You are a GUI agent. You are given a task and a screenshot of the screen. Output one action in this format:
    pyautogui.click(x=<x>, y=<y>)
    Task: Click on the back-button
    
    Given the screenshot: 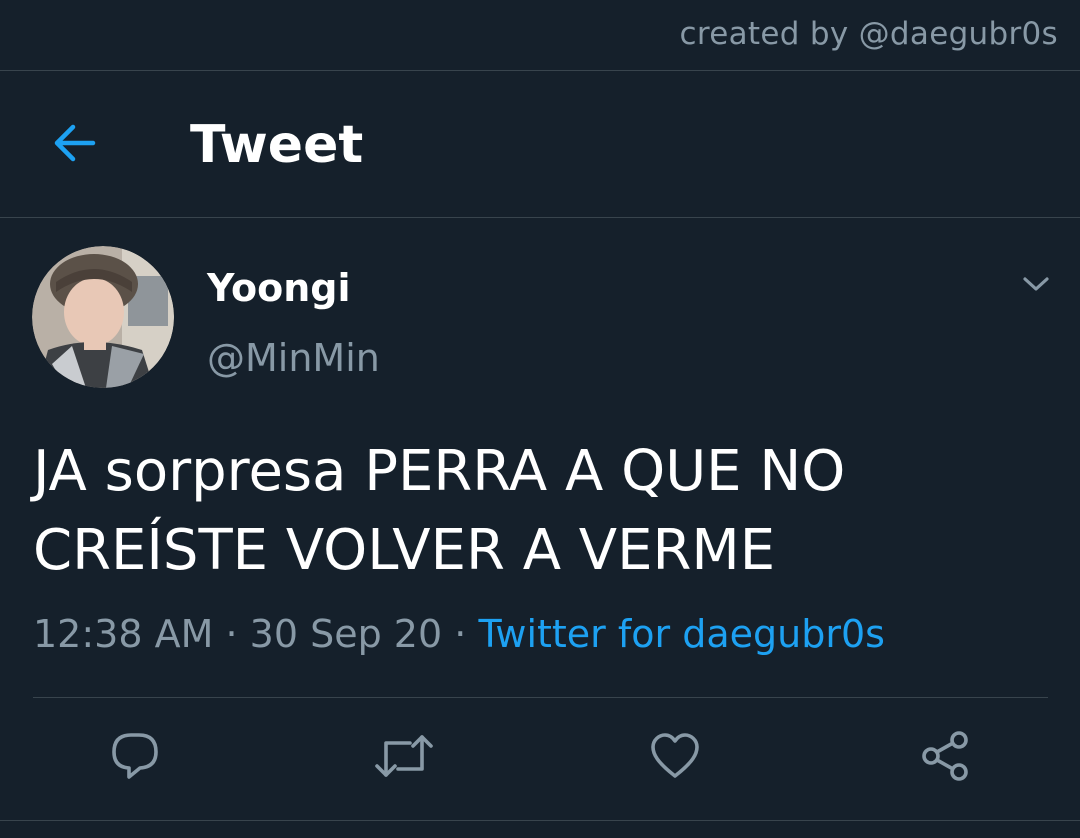 What is the action you would take?
    pyautogui.click(x=74, y=145)
    